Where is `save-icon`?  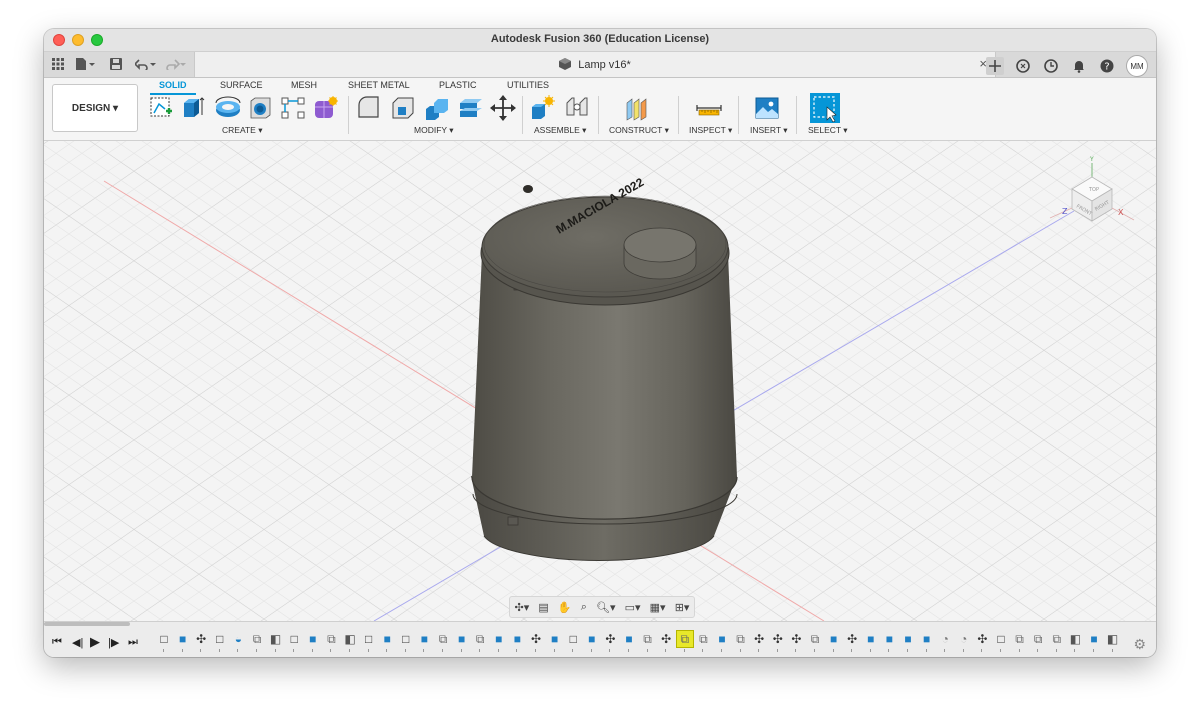
save-icon is located at coordinates (116, 64).